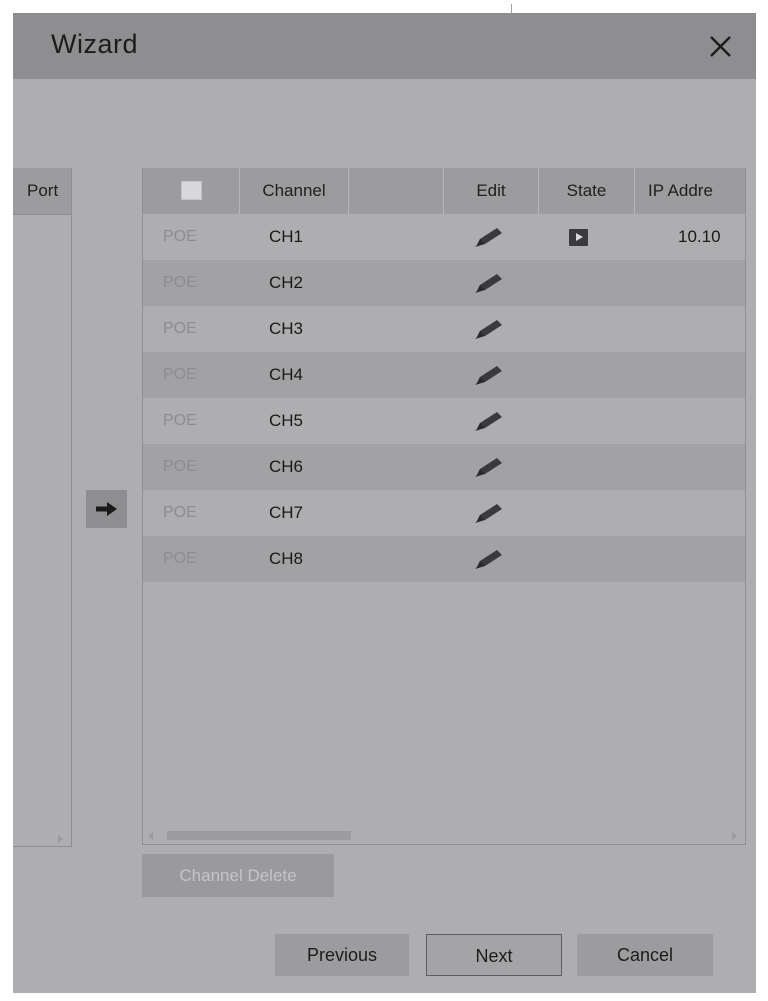 The width and height of the screenshot is (768, 1001). I want to click on table-row: POE CH6, so click(444, 467).